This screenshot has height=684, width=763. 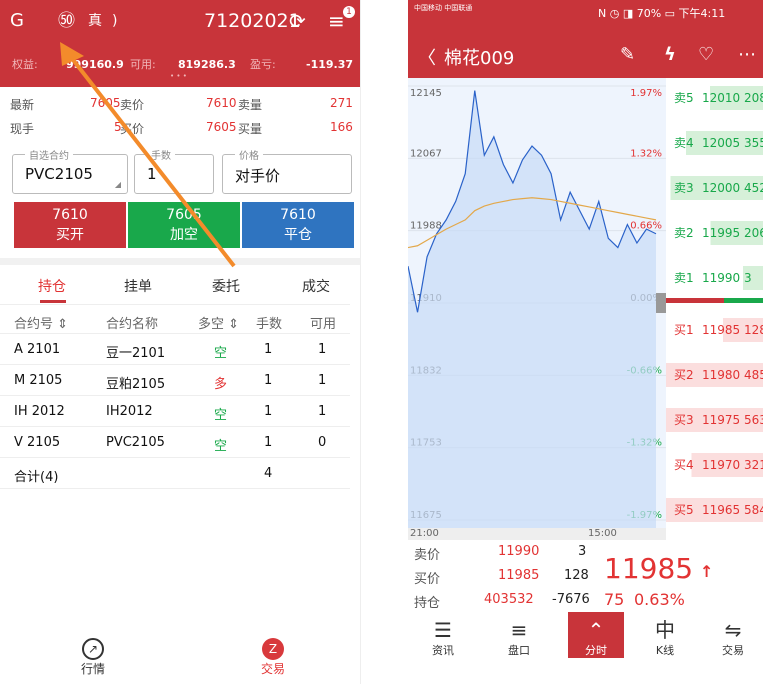 I want to click on ask-volume: 3, so click(x=582, y=551).